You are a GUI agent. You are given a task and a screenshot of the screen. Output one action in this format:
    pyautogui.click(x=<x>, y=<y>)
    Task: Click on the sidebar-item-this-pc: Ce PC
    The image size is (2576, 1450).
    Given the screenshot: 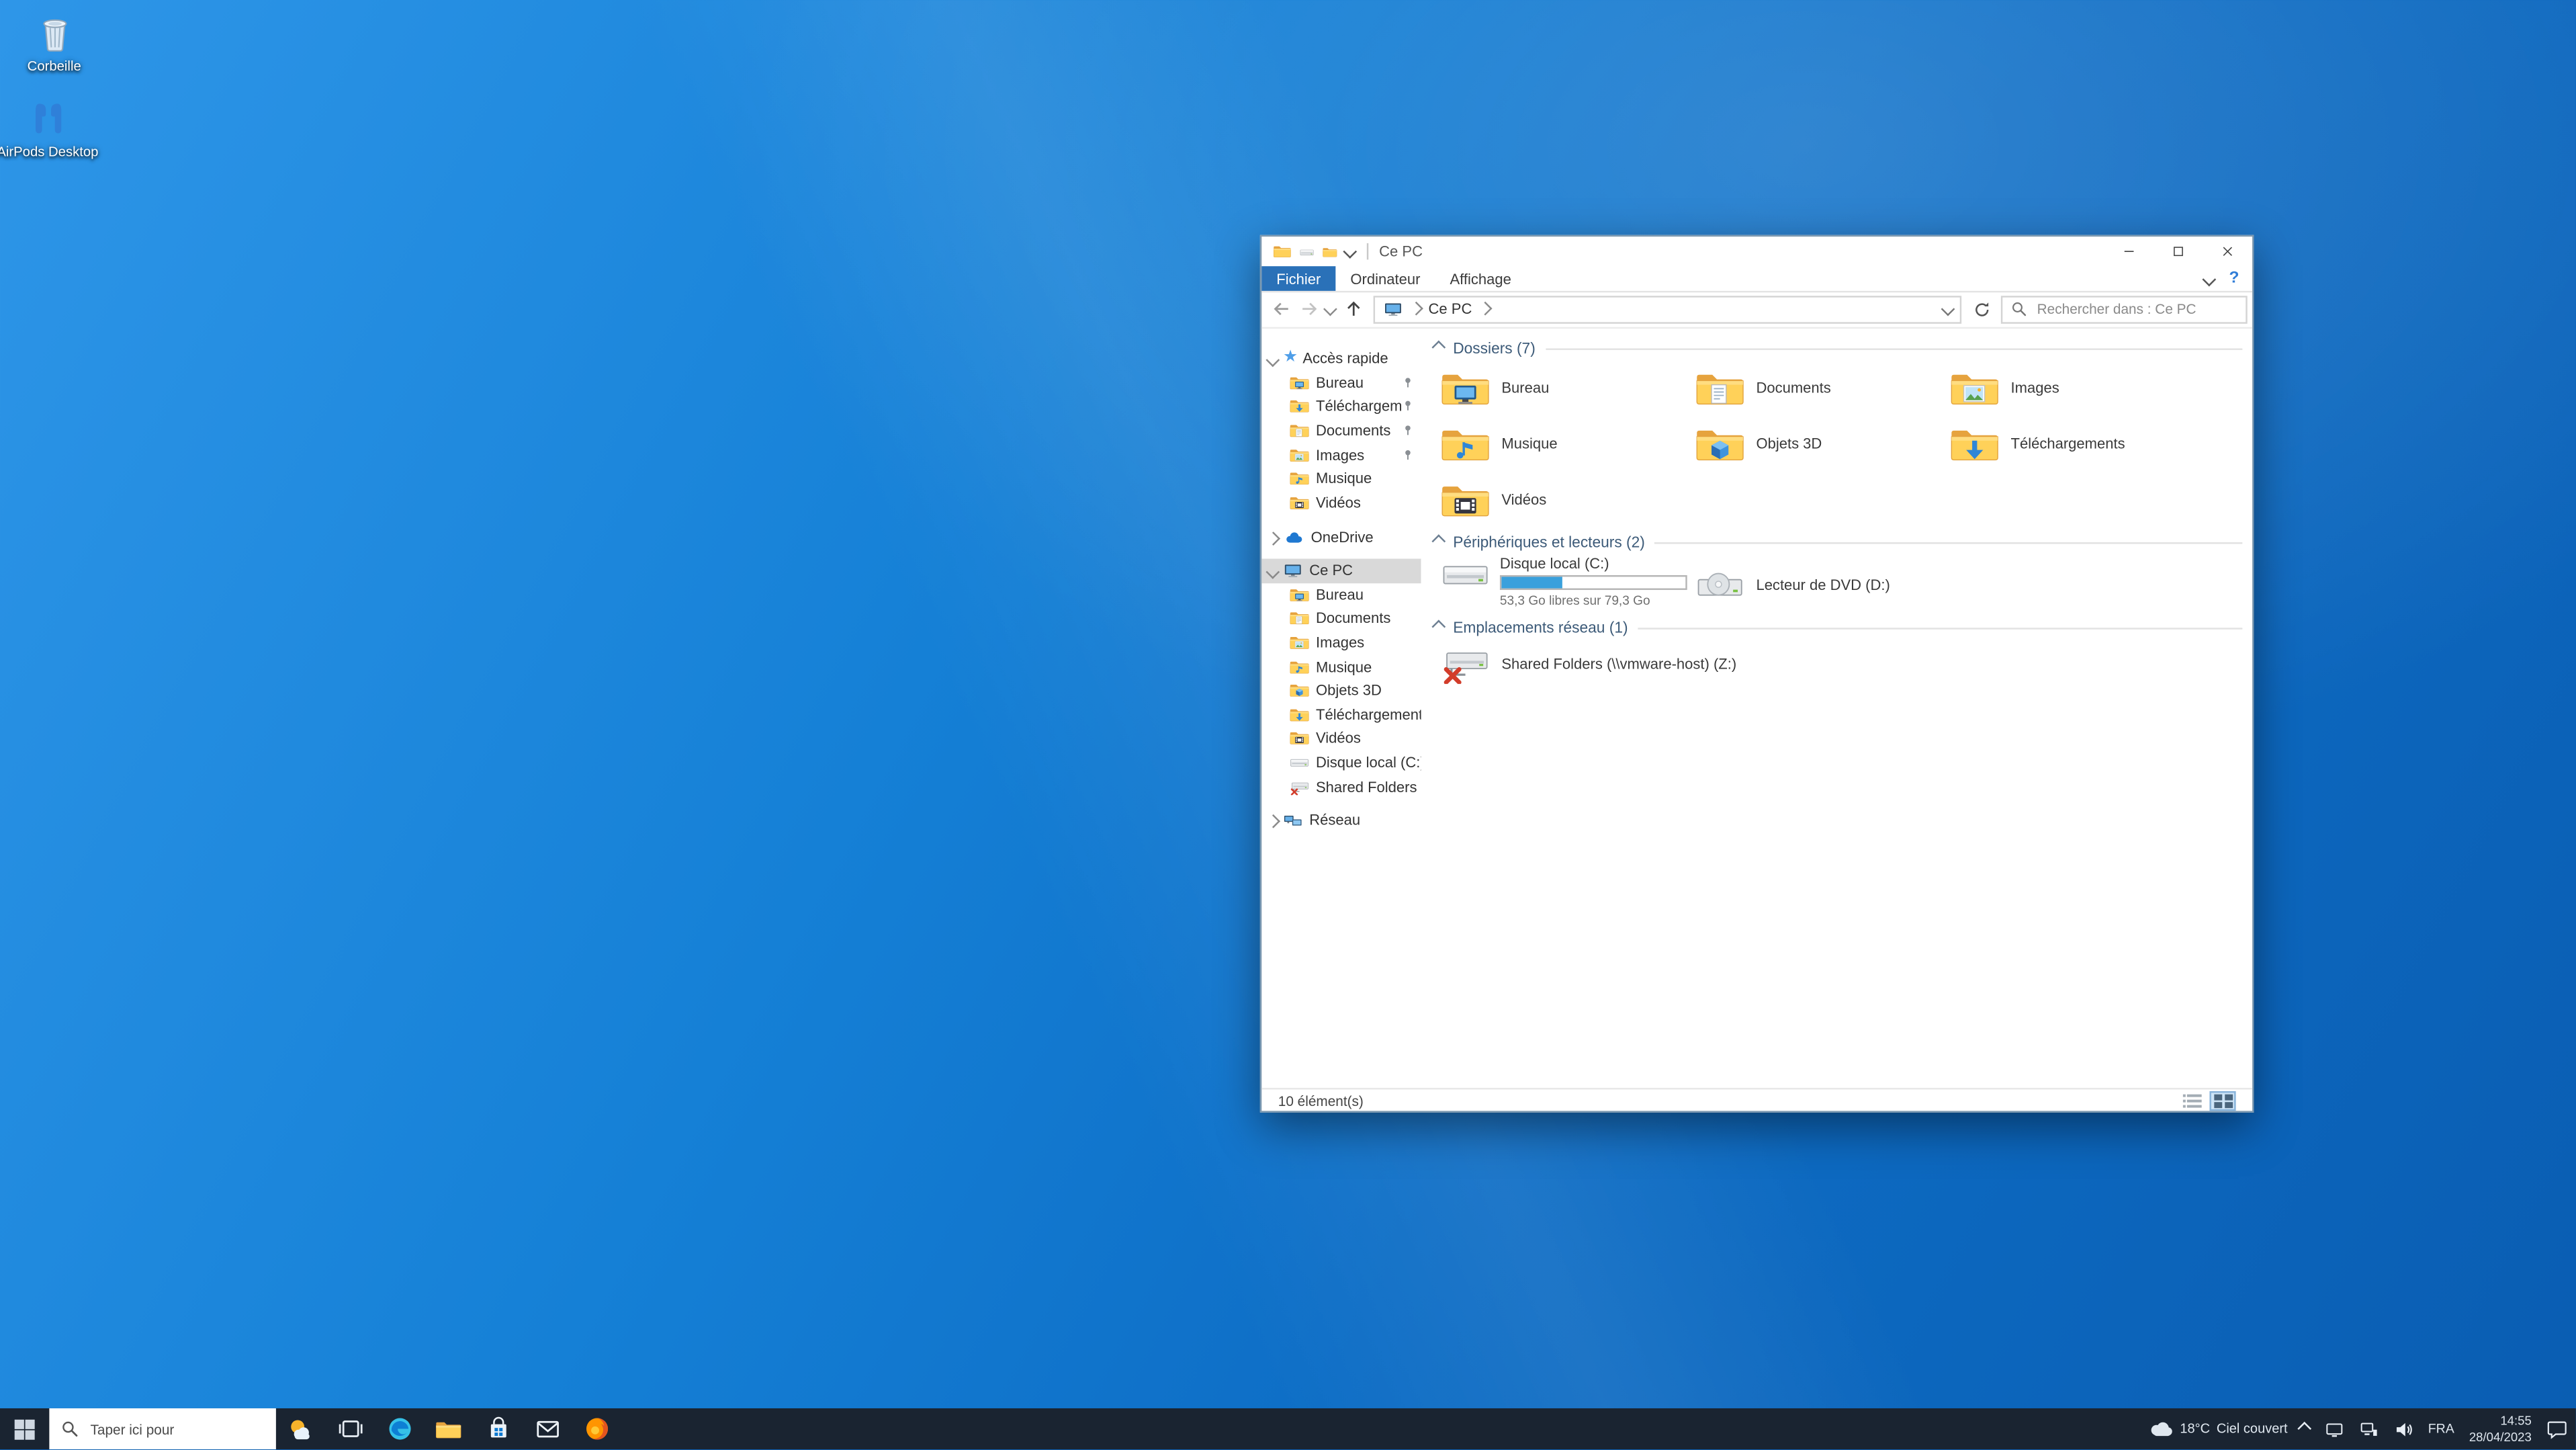 What is the action you would take?
    pyautogui.click(x=1341, y=570)
    